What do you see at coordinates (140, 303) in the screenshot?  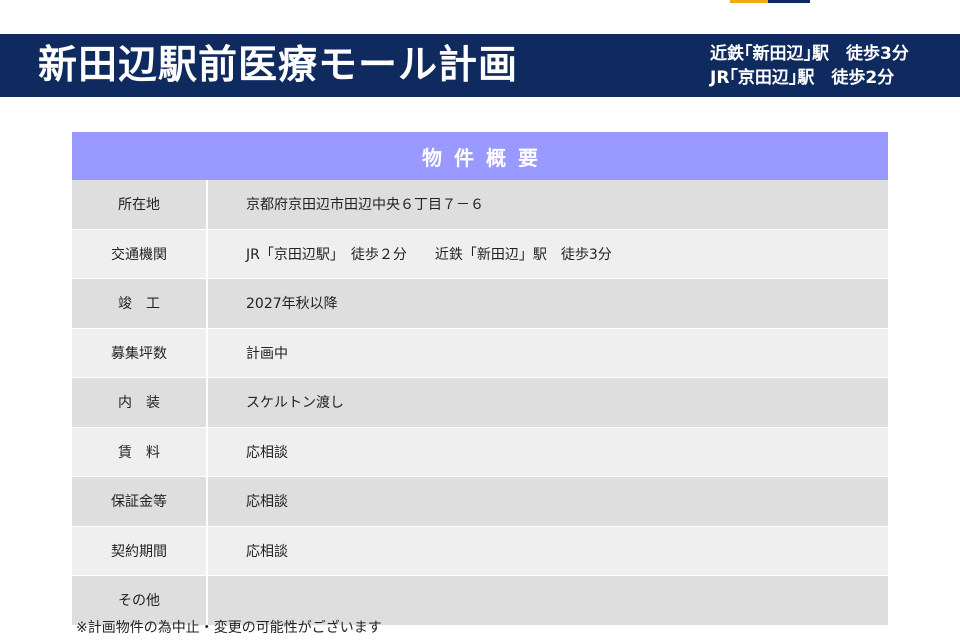 I see `row-label: 竣 工` at bounding box center [140, 303].